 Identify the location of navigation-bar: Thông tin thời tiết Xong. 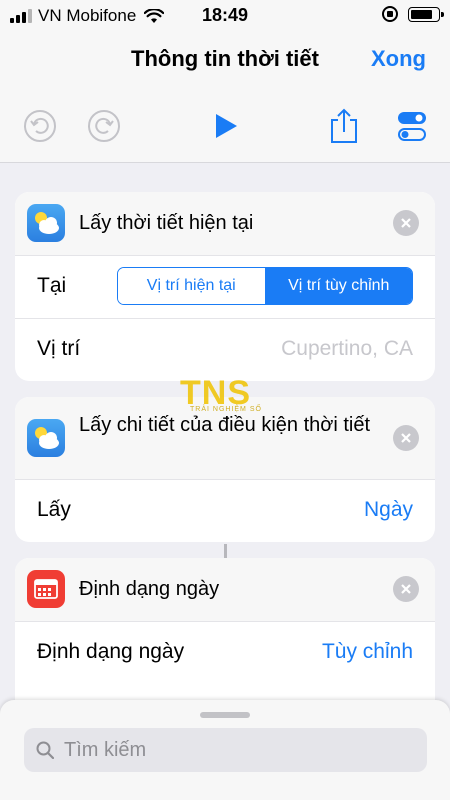
(225, 60).